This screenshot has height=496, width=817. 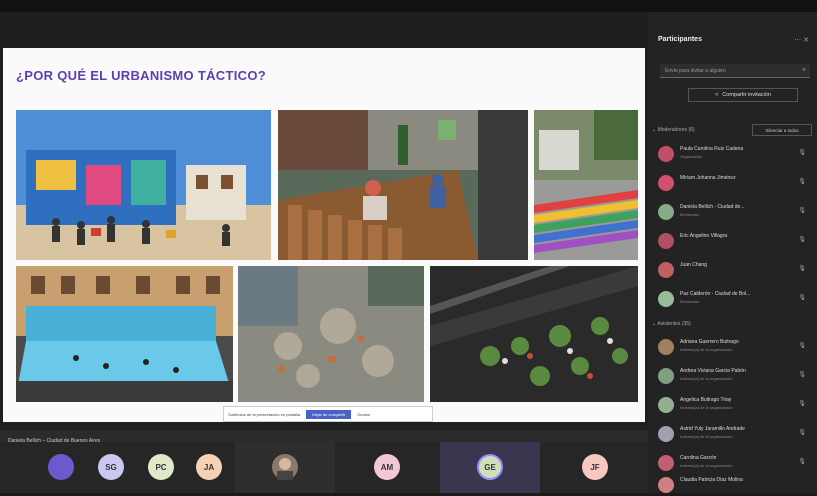 I want to click on attendees-section-label: Asistentes (35), so click(x=674, y=324).